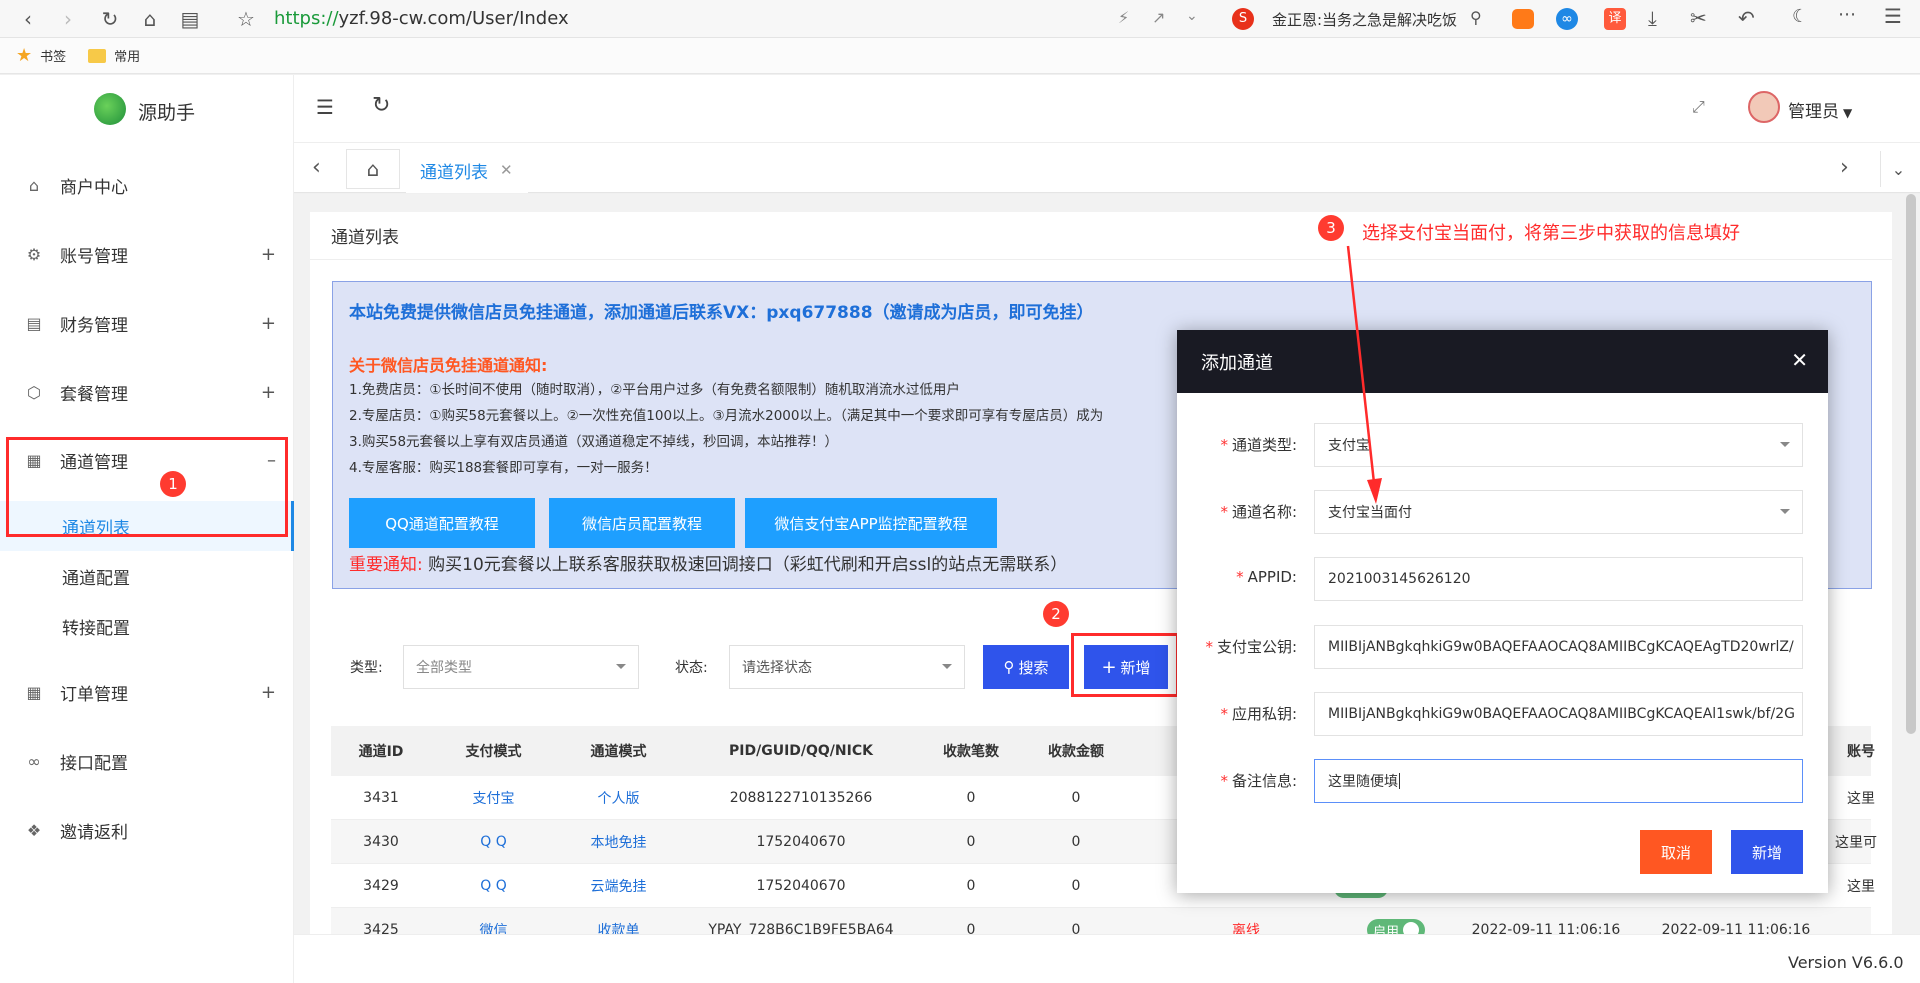 The width and height of the screenshot is (1920, 983). I want to click on wechat-tutorial-button: 微信店员配置教程, so click(642, 523).